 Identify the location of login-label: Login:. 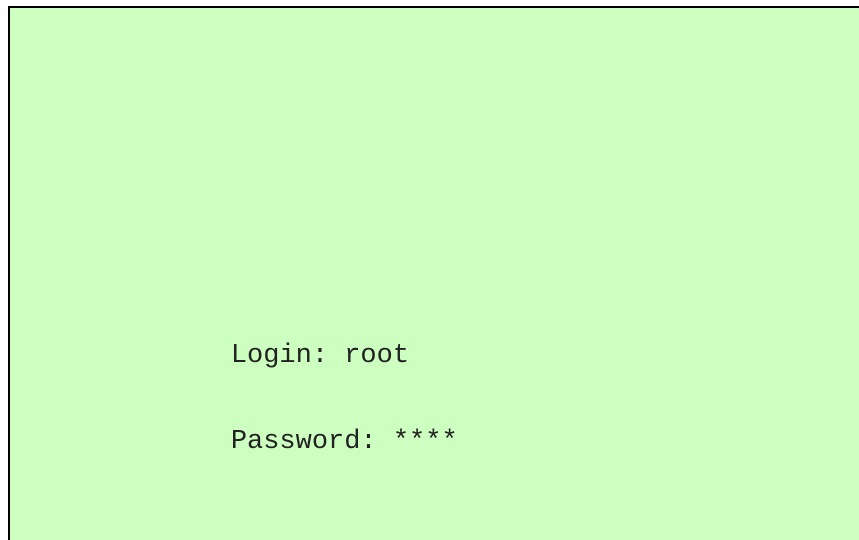
(287, 356).